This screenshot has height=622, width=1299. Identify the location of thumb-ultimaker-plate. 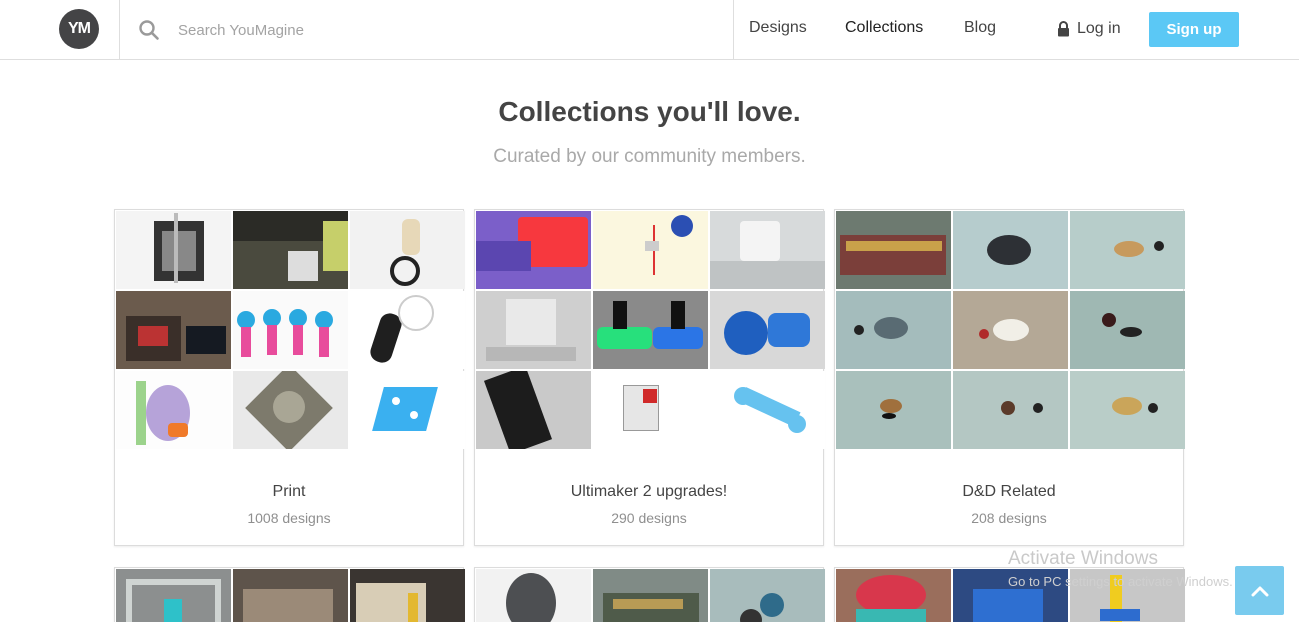
(533, 330).